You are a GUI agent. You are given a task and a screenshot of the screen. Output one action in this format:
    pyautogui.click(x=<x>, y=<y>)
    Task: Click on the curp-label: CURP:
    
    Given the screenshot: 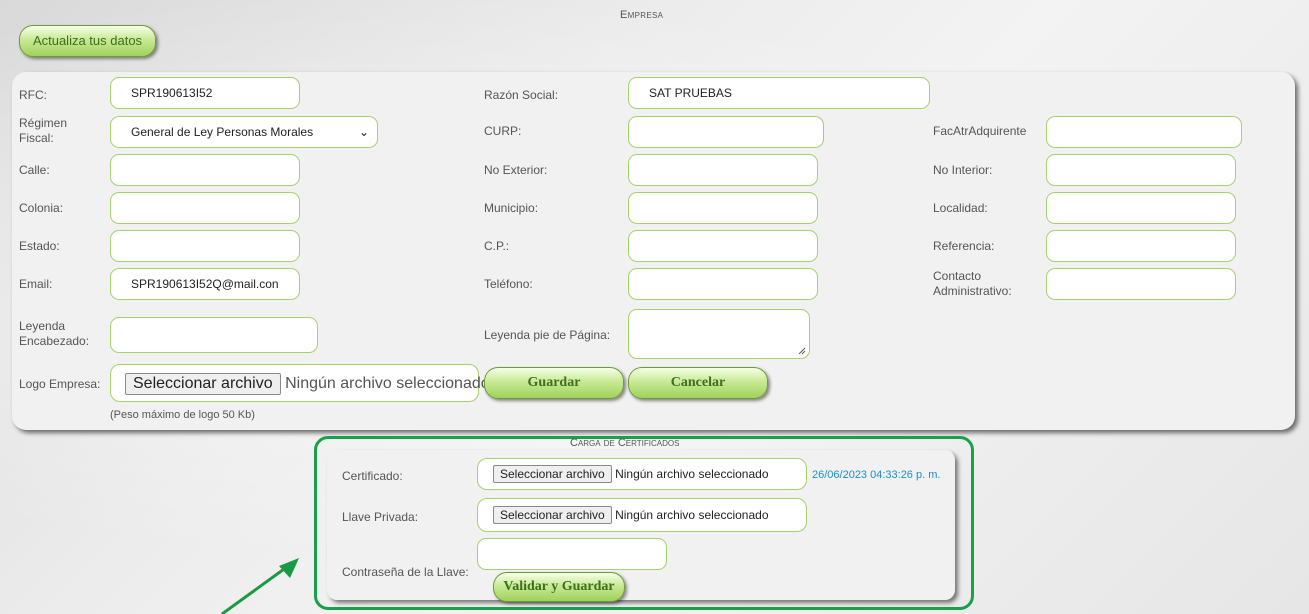 What is the action you would take?
    pyautogui.click(x=503, y=131)
    